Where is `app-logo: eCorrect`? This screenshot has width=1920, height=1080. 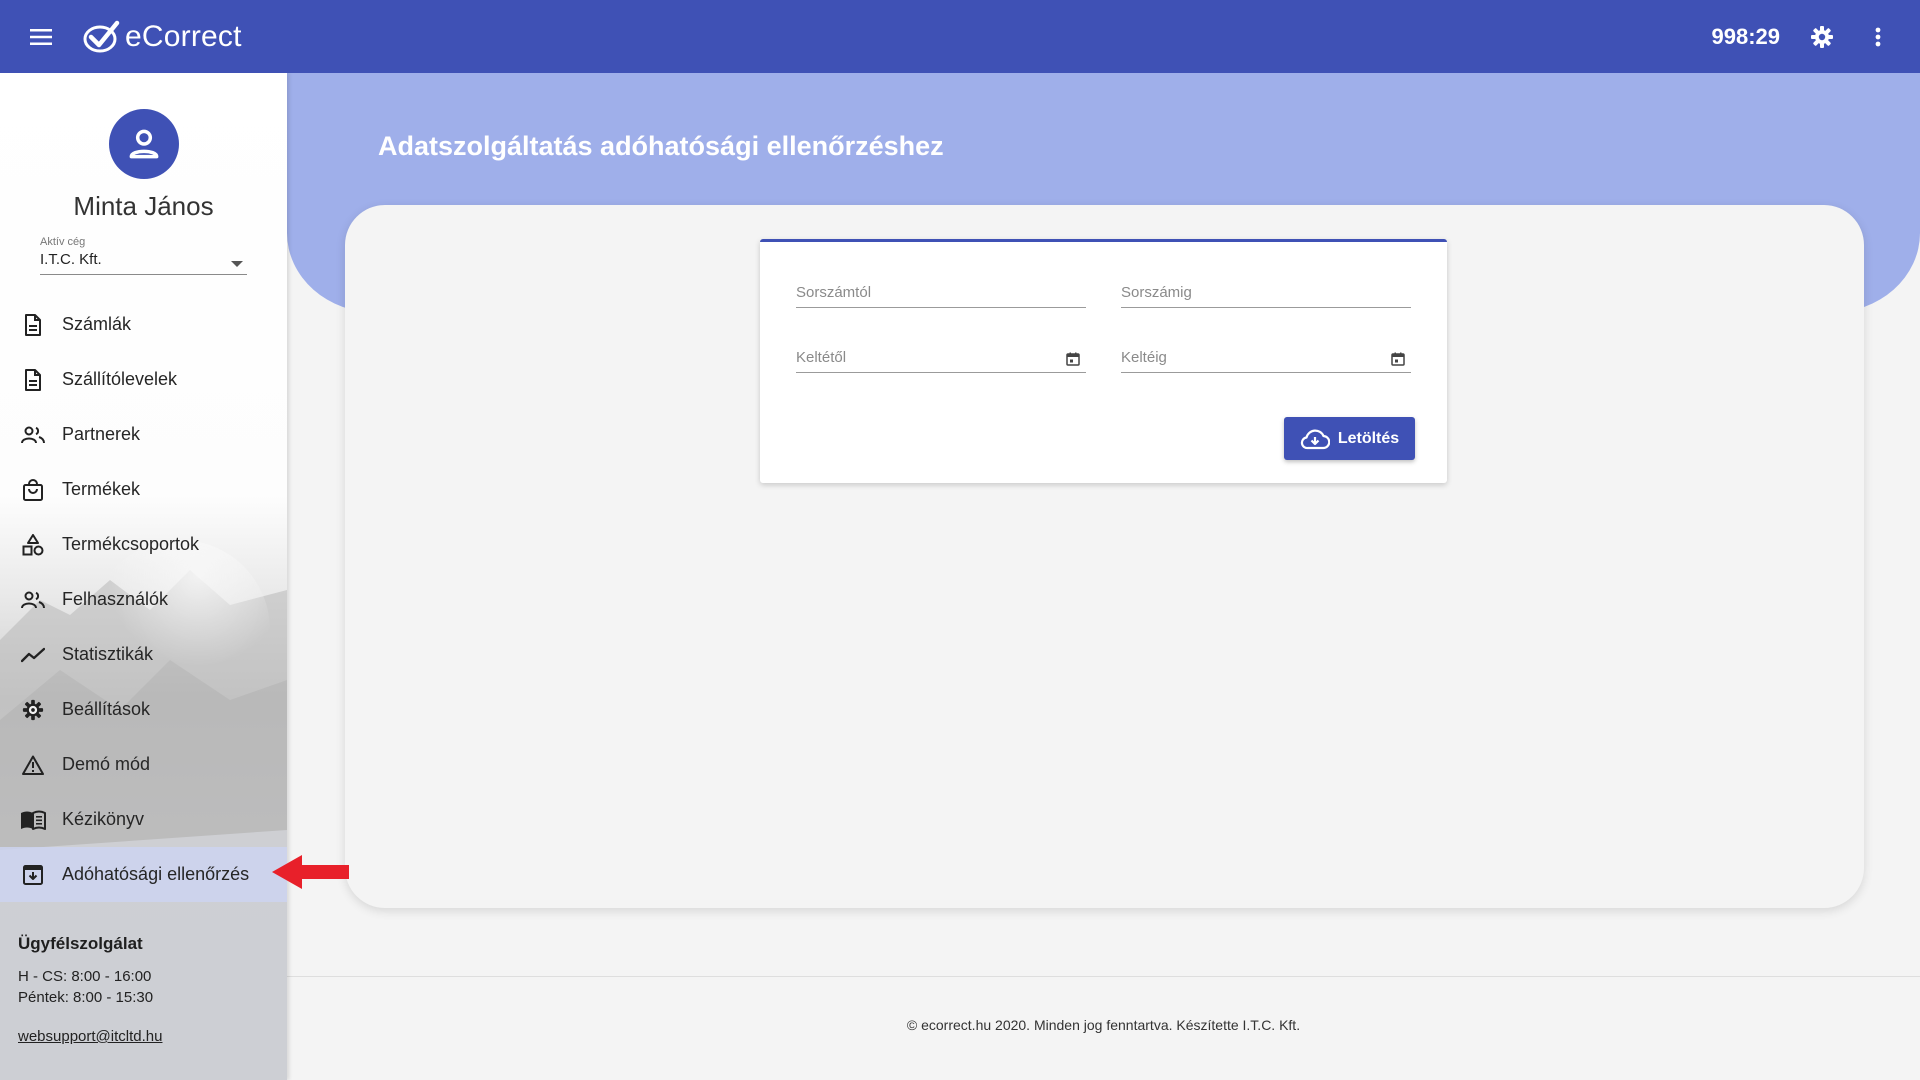 app-logo: eCorrect is located at coordinates (161, 37).